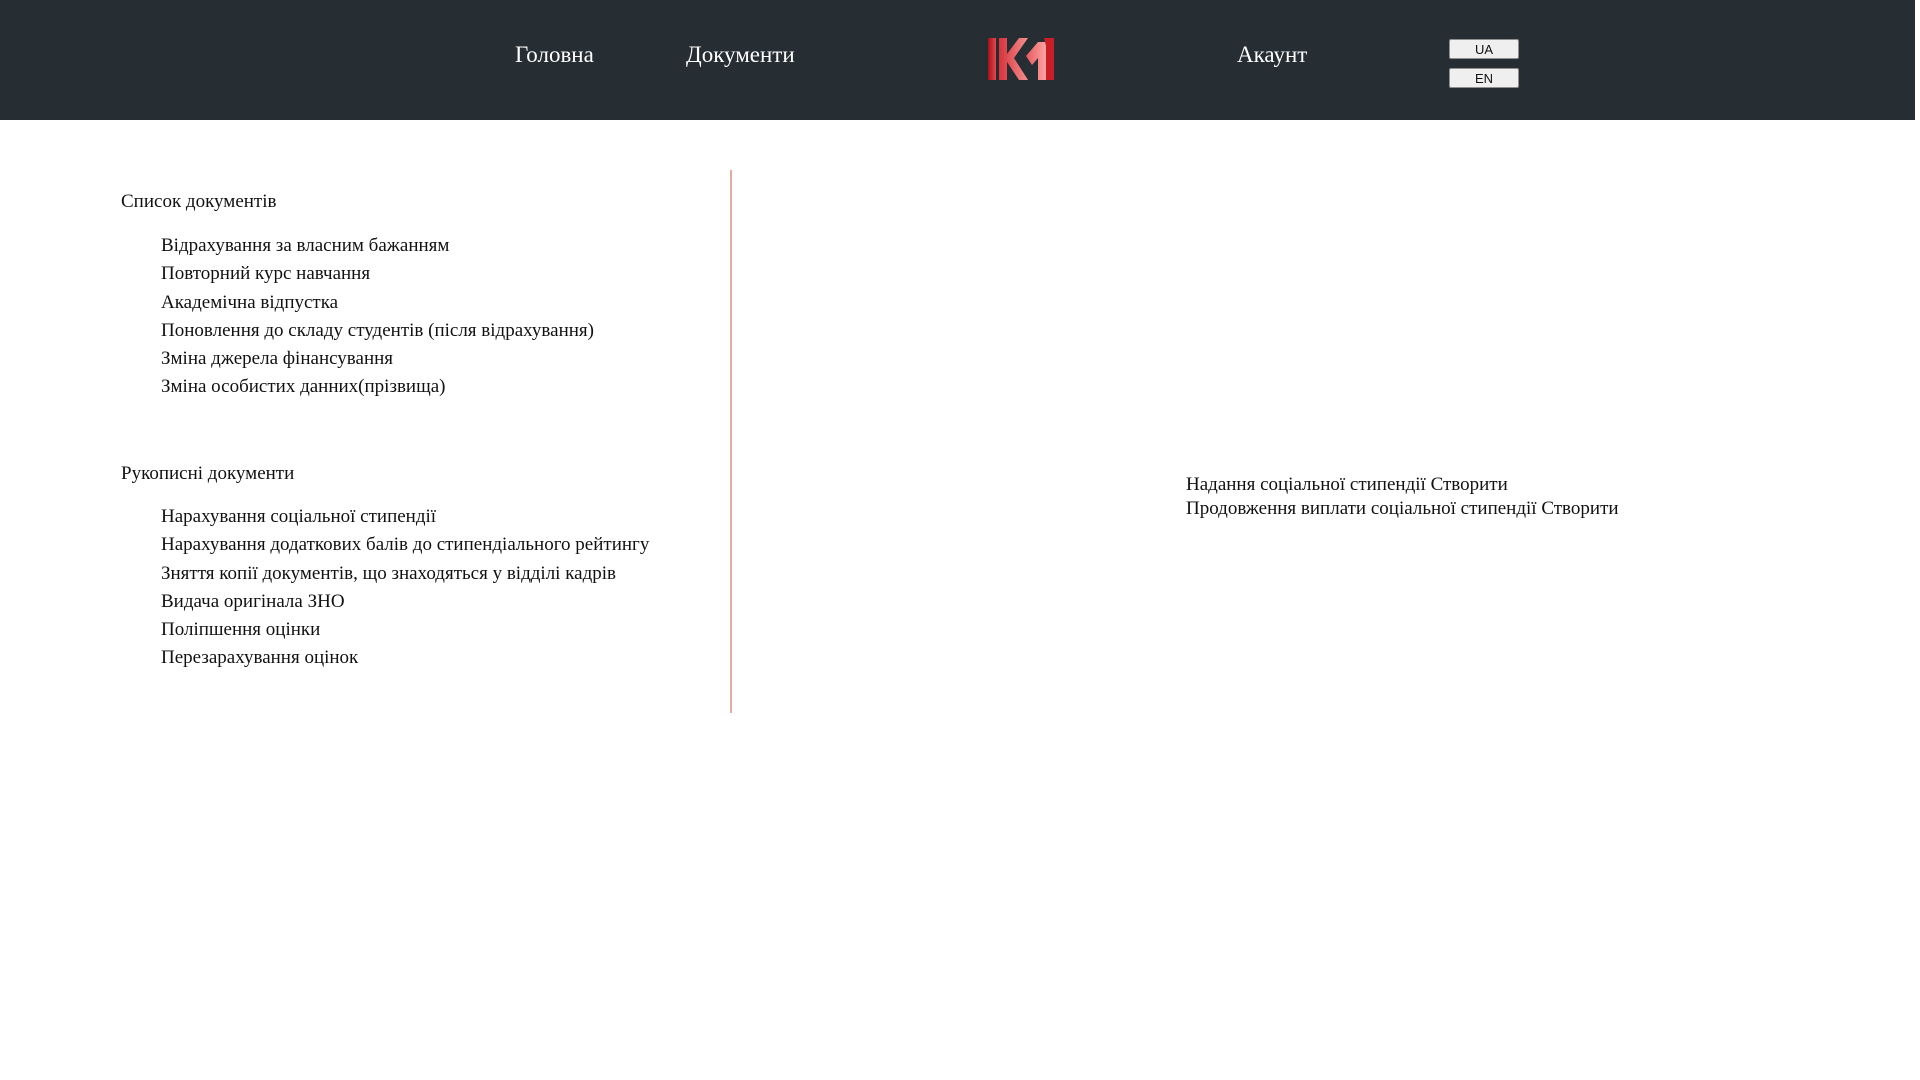  I want to click on document-item-academic-leave: Академічна відпустка, so click(377, 303).